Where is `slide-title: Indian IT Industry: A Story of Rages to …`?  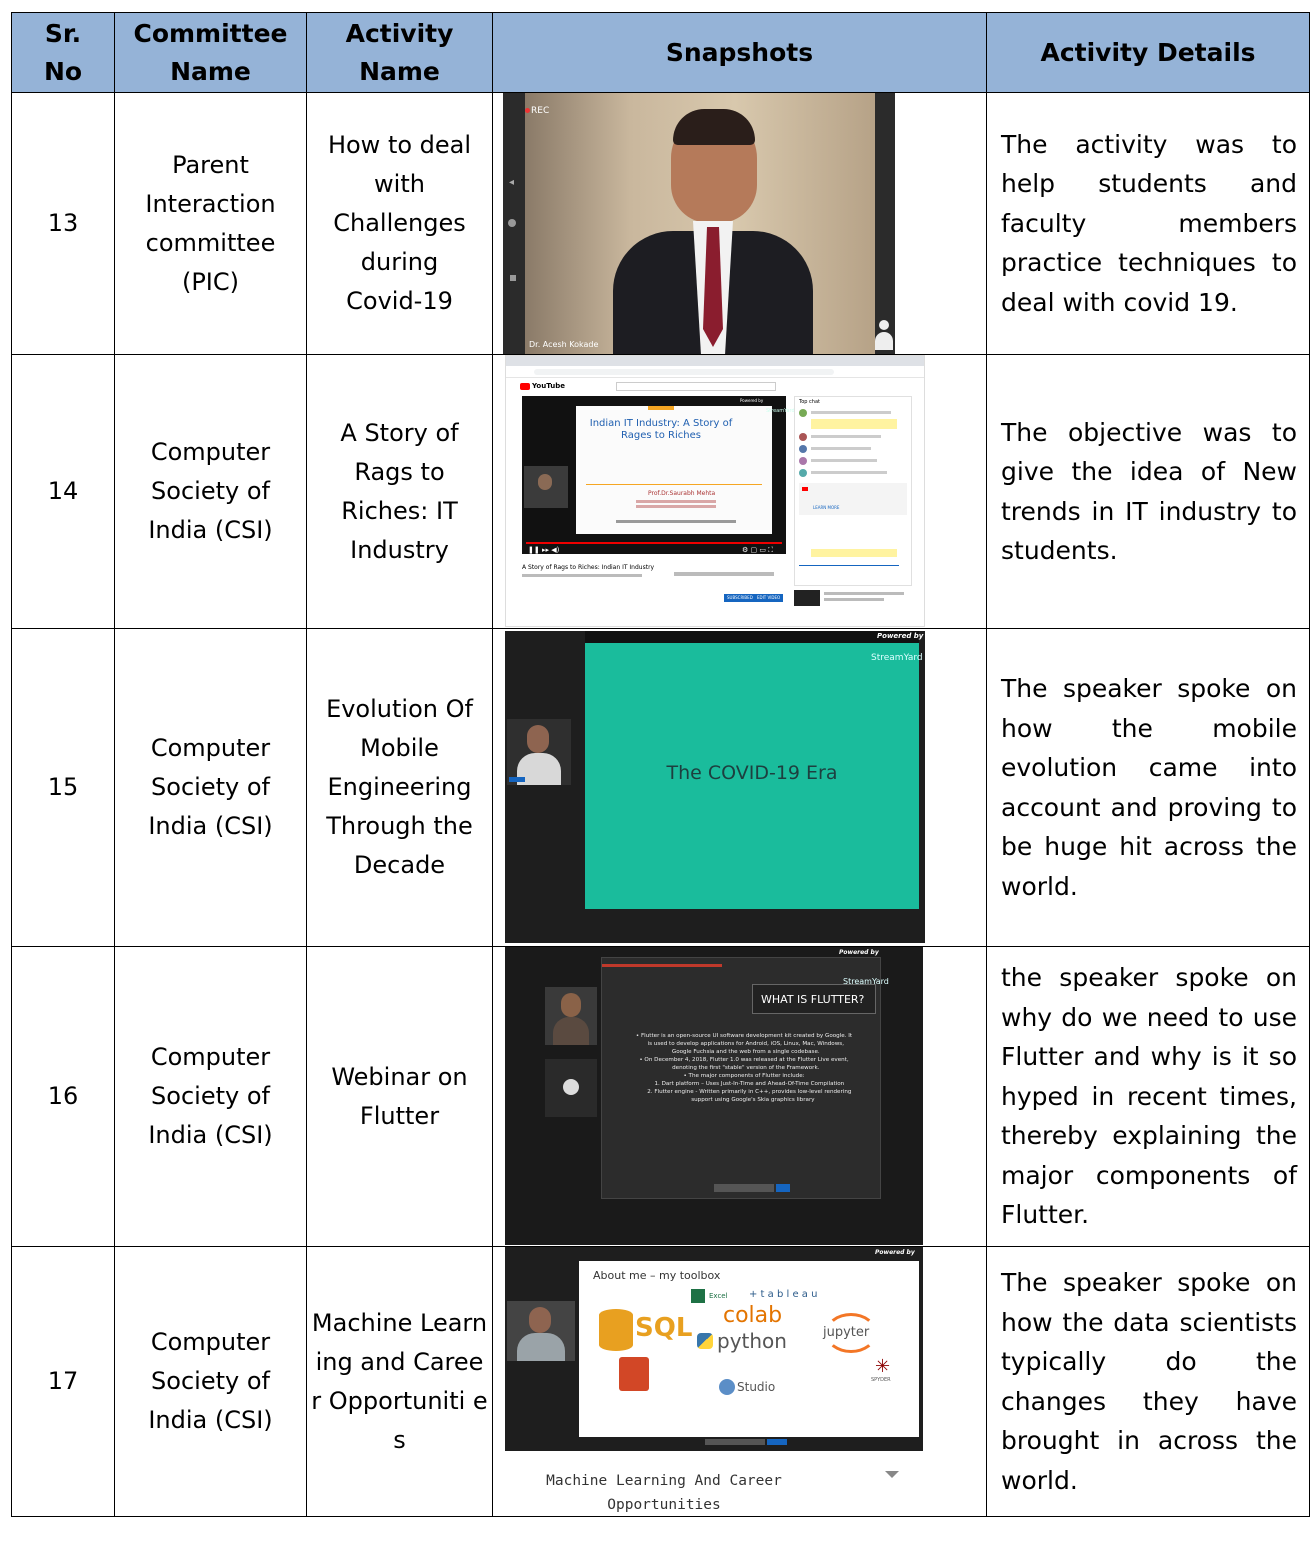 slide-title: Indian IT Industry: A Story of Rages to … is located at coordinates (661, 429).